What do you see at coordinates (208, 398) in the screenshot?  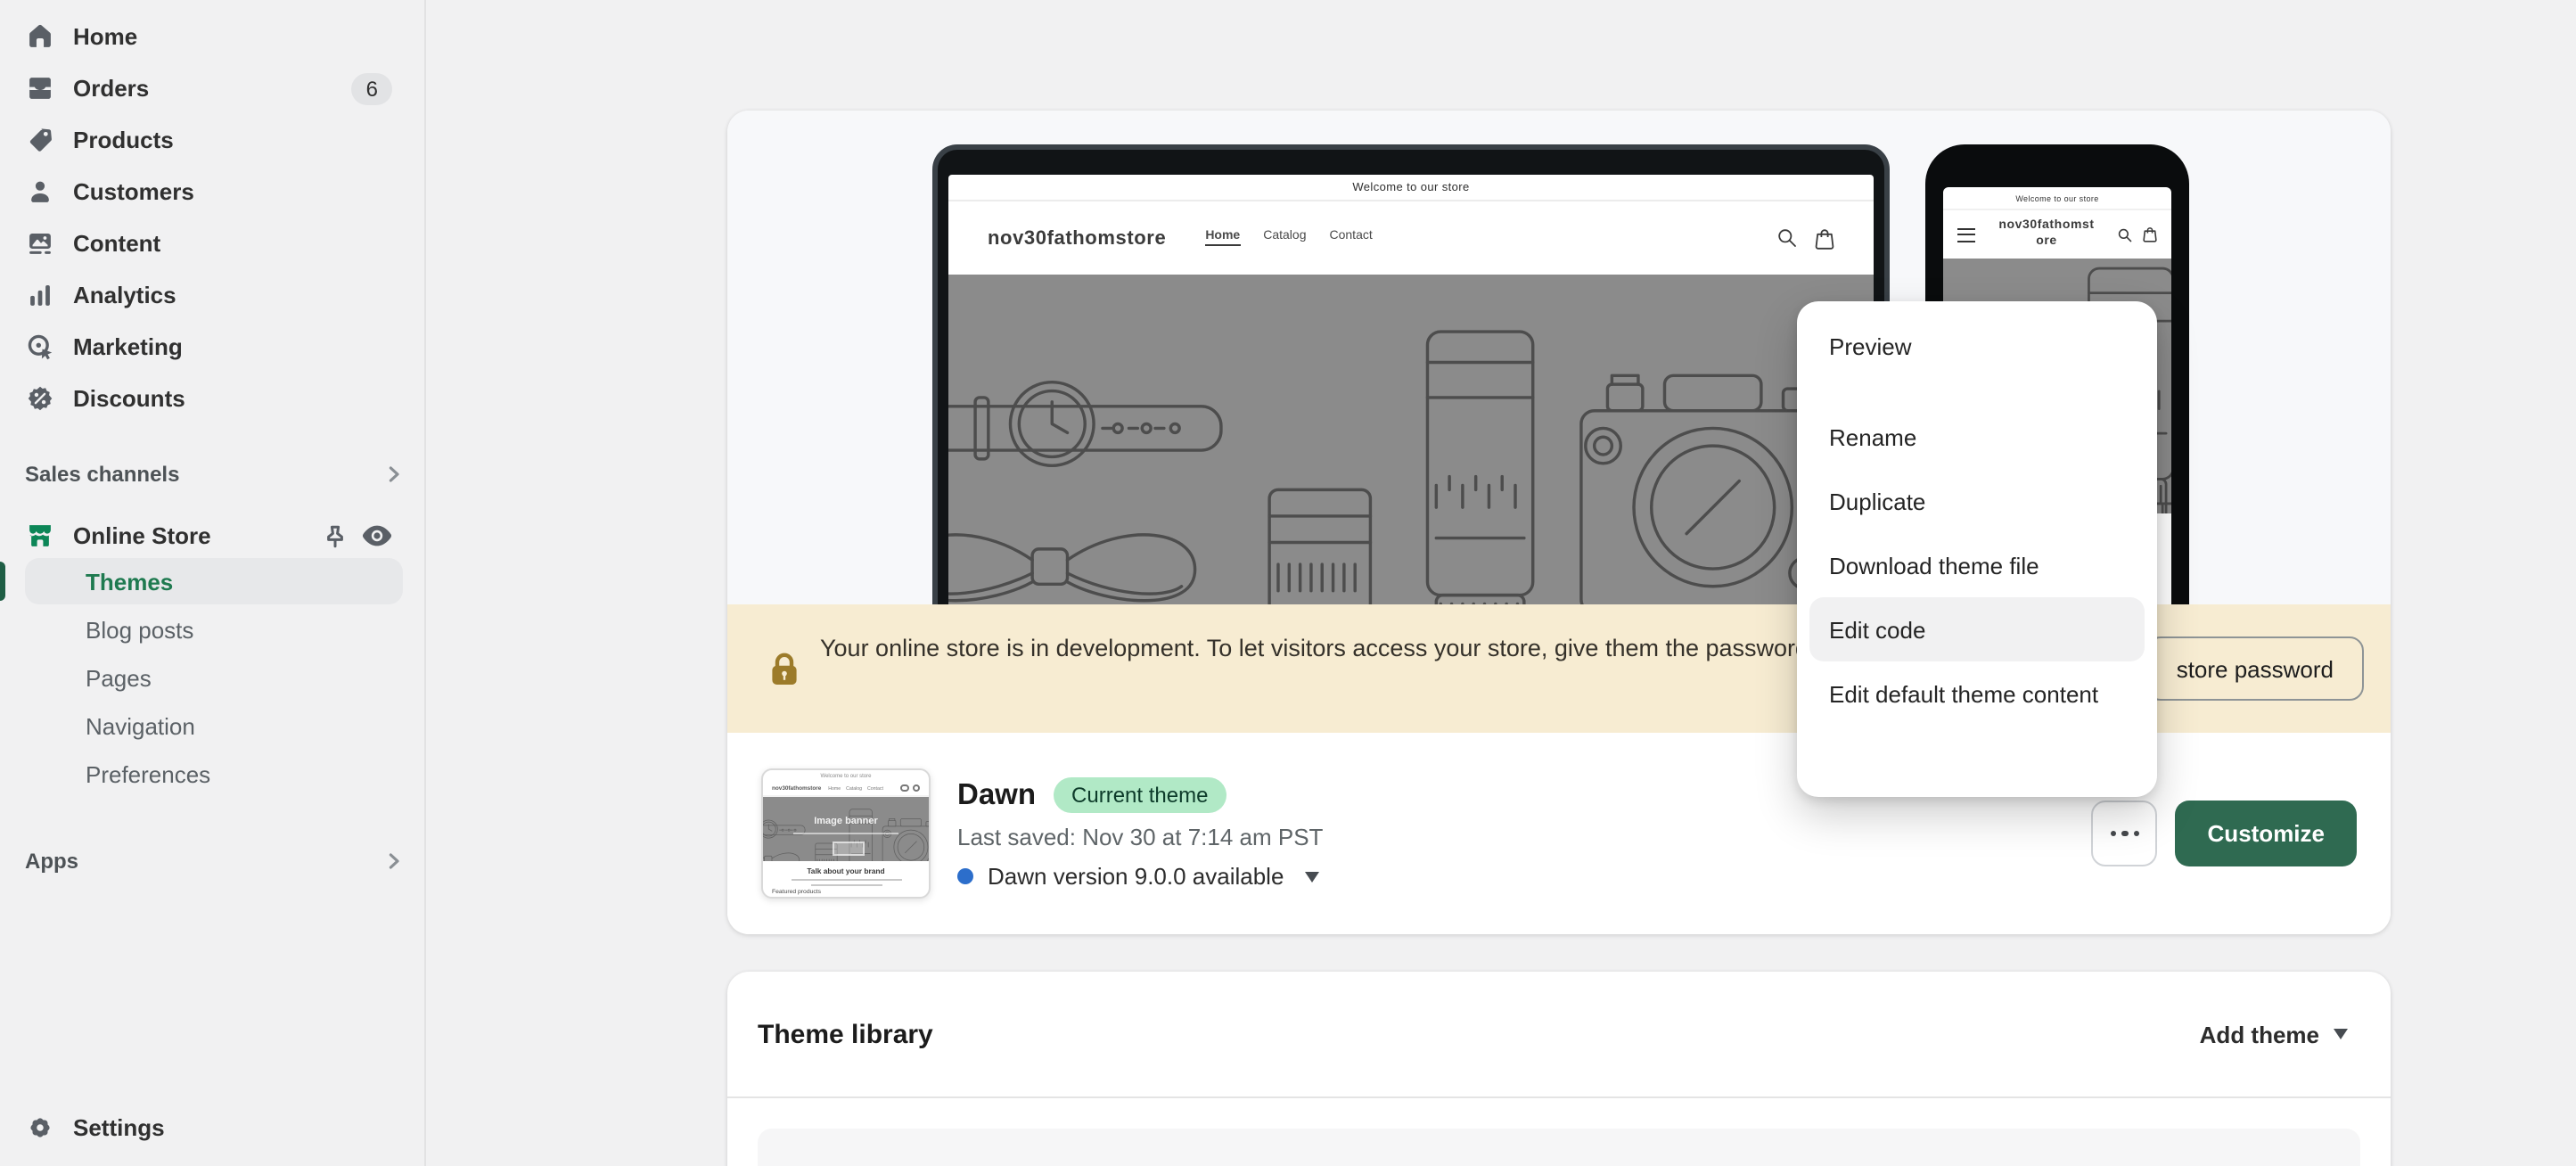 I see `sidebar-item-discounts: Discounts` at bounding box center [208, 398].